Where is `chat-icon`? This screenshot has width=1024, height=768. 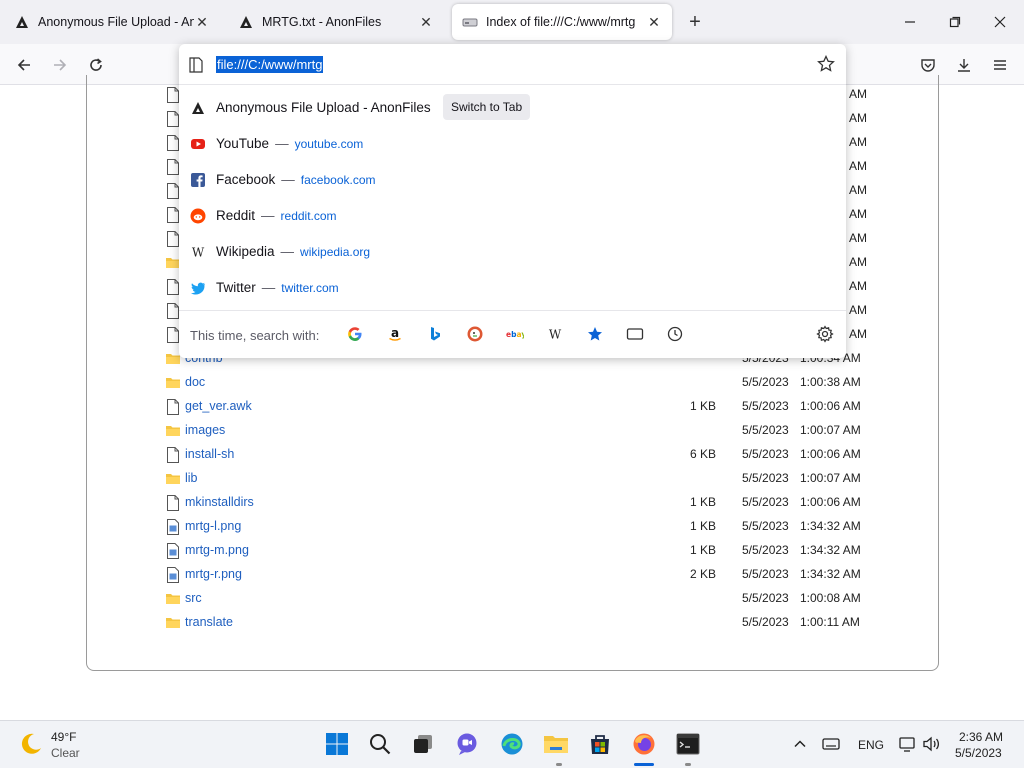 chat-icon is located at coordinates (467, 744).